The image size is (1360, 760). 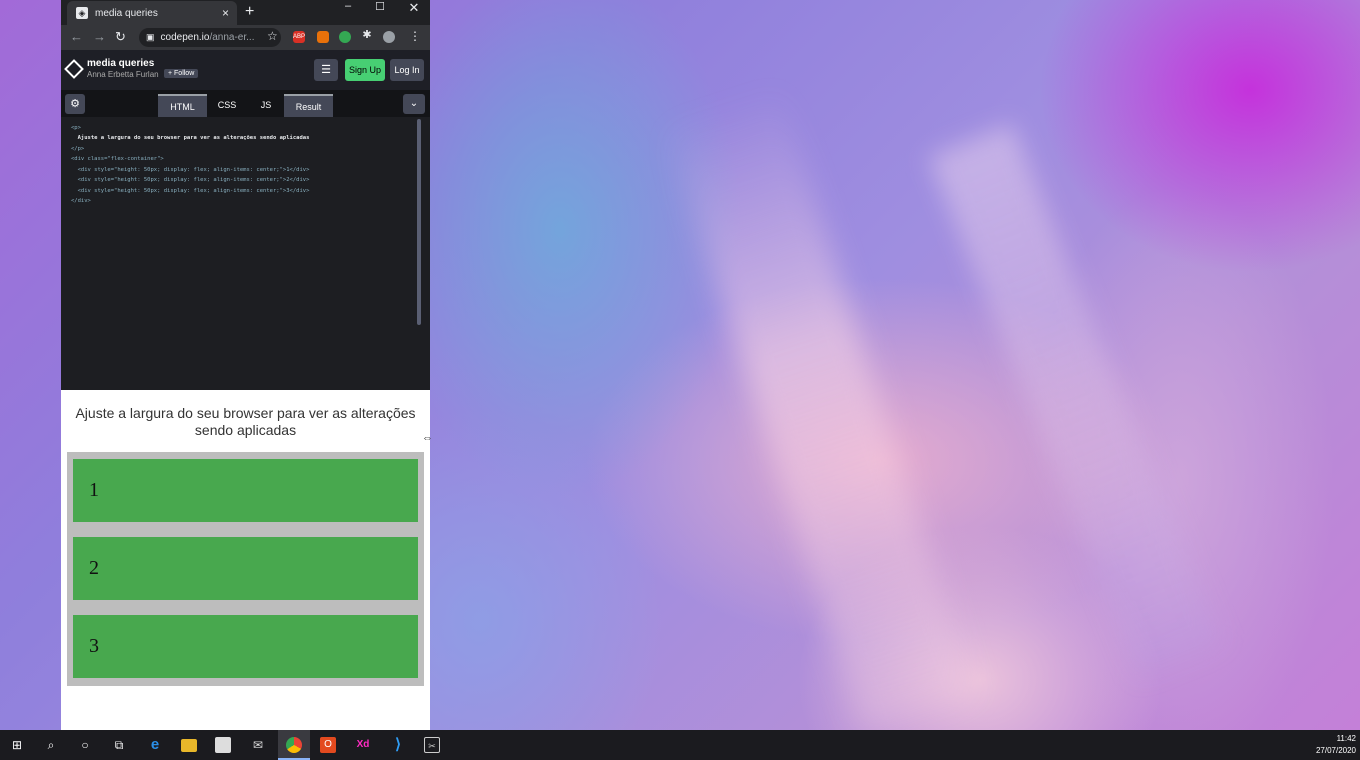 What do you see at coordinates (363, 745) in the screenshot?
I see `adobe-xd-icon: Xd` at bounding box center [363, 745].